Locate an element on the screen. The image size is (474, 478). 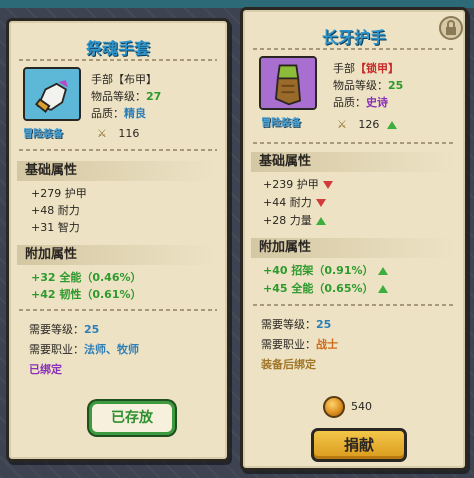
item-level: 物品等级：25 is located at coordinates (368, 85).